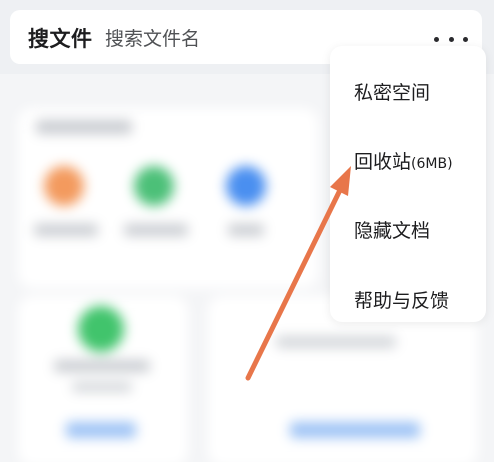  What do you see at coordinates (101, 329) in the screenshot?
I see `blurred-green-large-icon` at bounding box center [101, 329].